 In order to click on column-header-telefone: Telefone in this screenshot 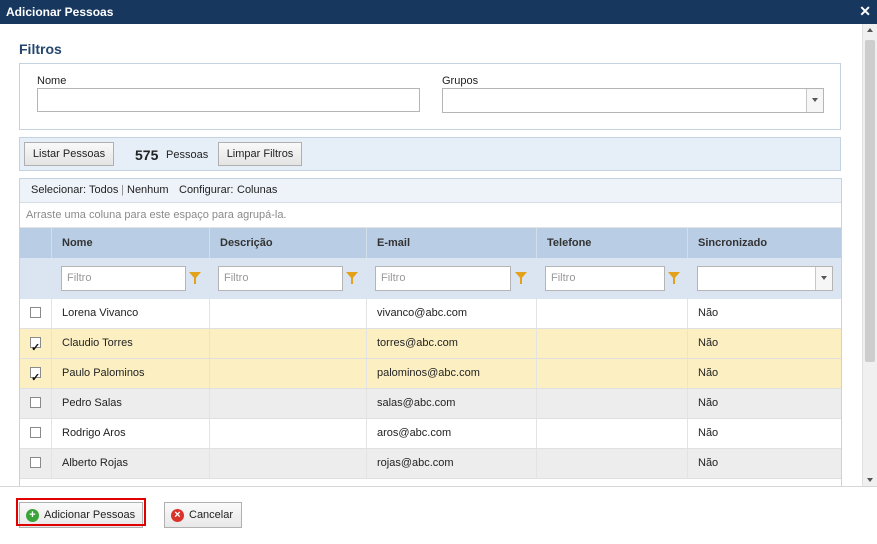, I will do `click(611, 243)`.